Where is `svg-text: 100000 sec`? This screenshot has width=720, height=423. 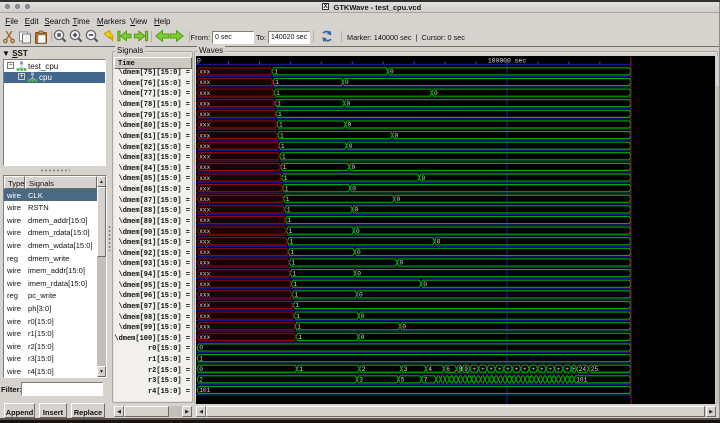
svg-text: 100000 sec is located at coordinates (507, 61).